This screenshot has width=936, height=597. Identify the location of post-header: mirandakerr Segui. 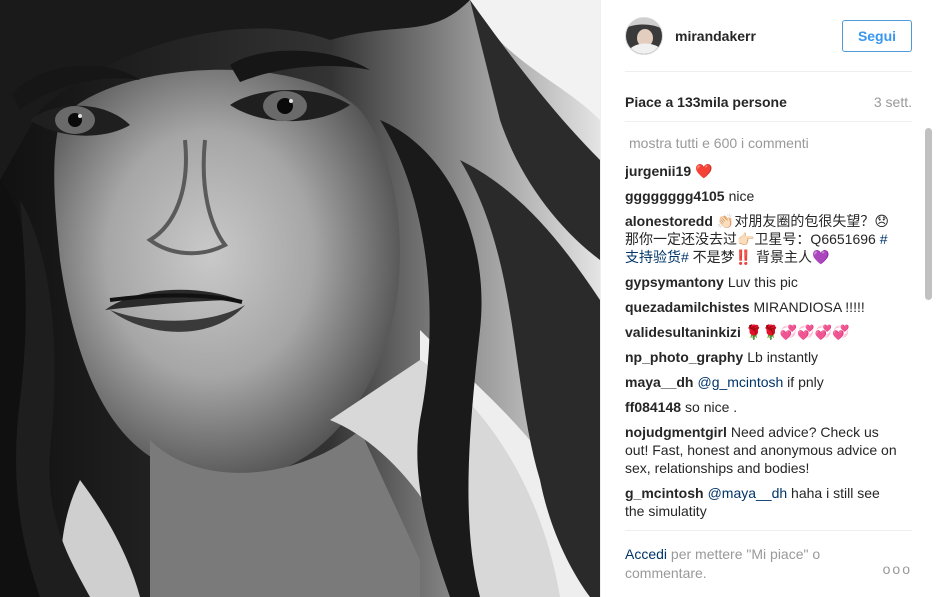
(768, 36).